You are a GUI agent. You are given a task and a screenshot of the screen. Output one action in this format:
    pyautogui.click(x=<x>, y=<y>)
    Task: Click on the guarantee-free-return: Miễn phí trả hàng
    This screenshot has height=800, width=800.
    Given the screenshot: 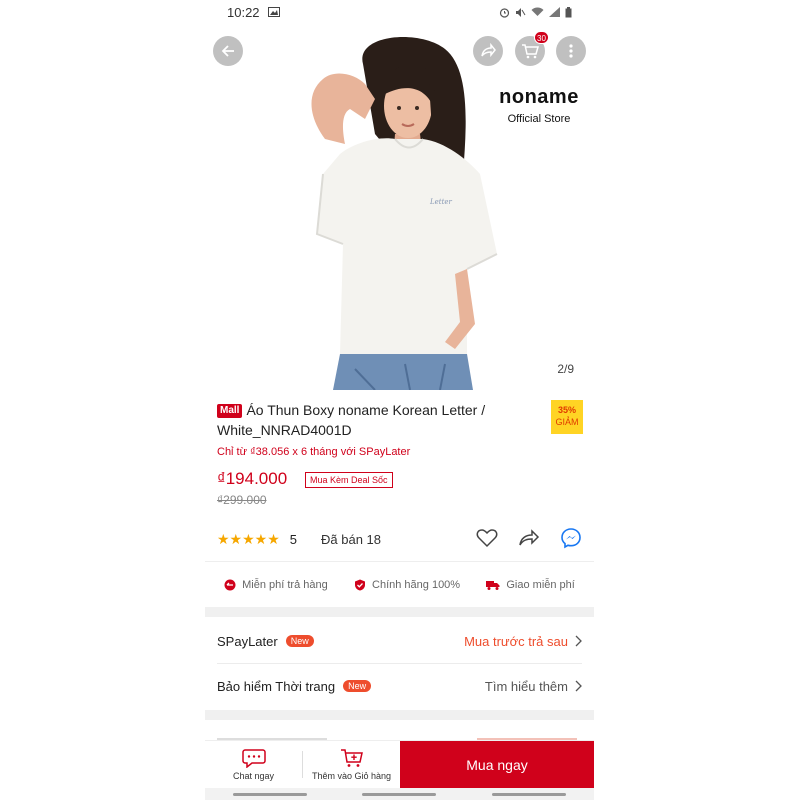 What is the action you would take?
    pyautogui.click(x=276, y=585)
    